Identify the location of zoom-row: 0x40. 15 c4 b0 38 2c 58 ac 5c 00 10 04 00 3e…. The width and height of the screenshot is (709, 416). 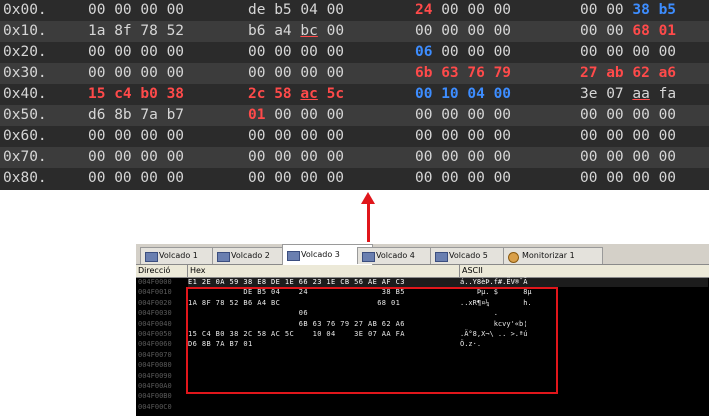
(354, 94).